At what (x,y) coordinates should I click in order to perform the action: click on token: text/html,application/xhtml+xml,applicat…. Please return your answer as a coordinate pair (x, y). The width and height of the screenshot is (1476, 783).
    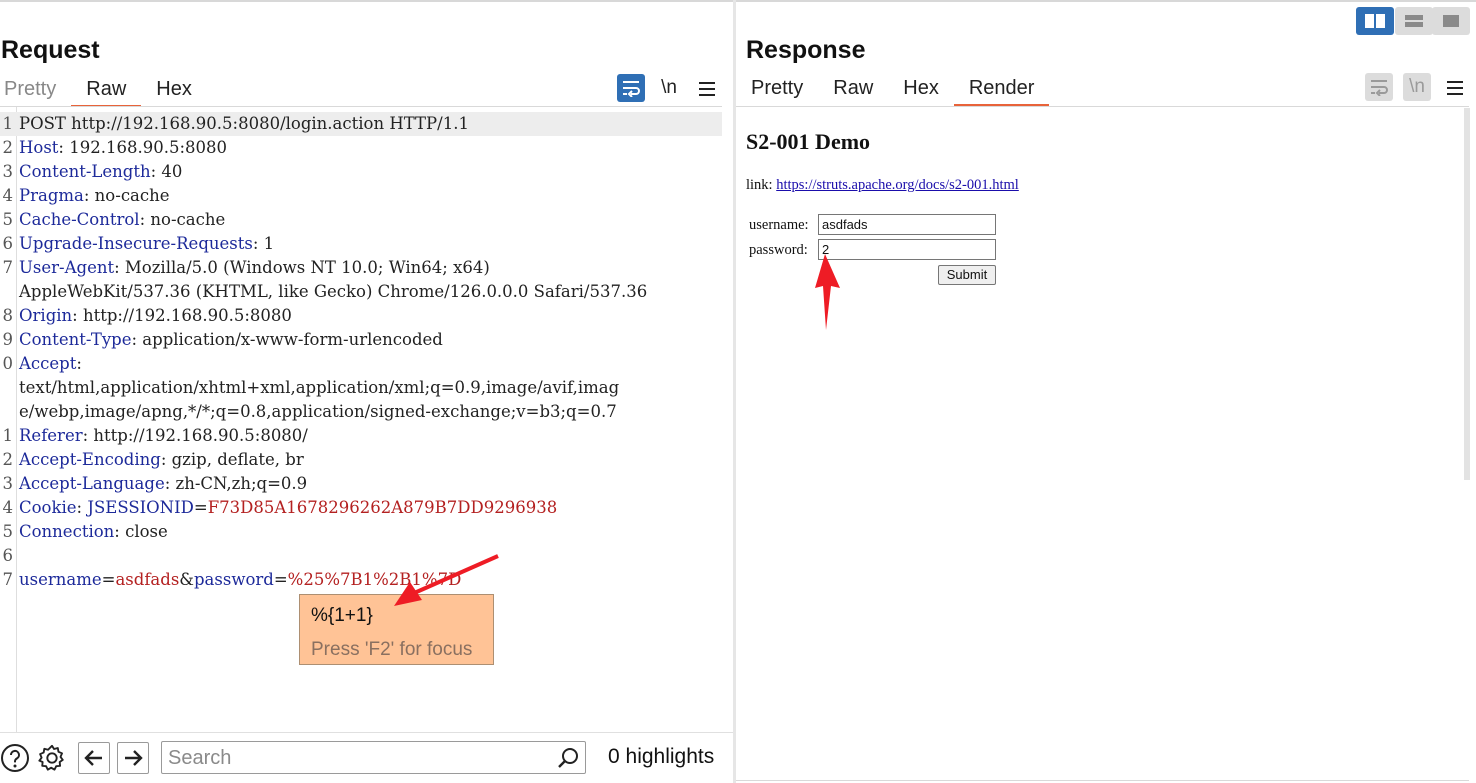
    Looking at the image, I should click on (319, 387).